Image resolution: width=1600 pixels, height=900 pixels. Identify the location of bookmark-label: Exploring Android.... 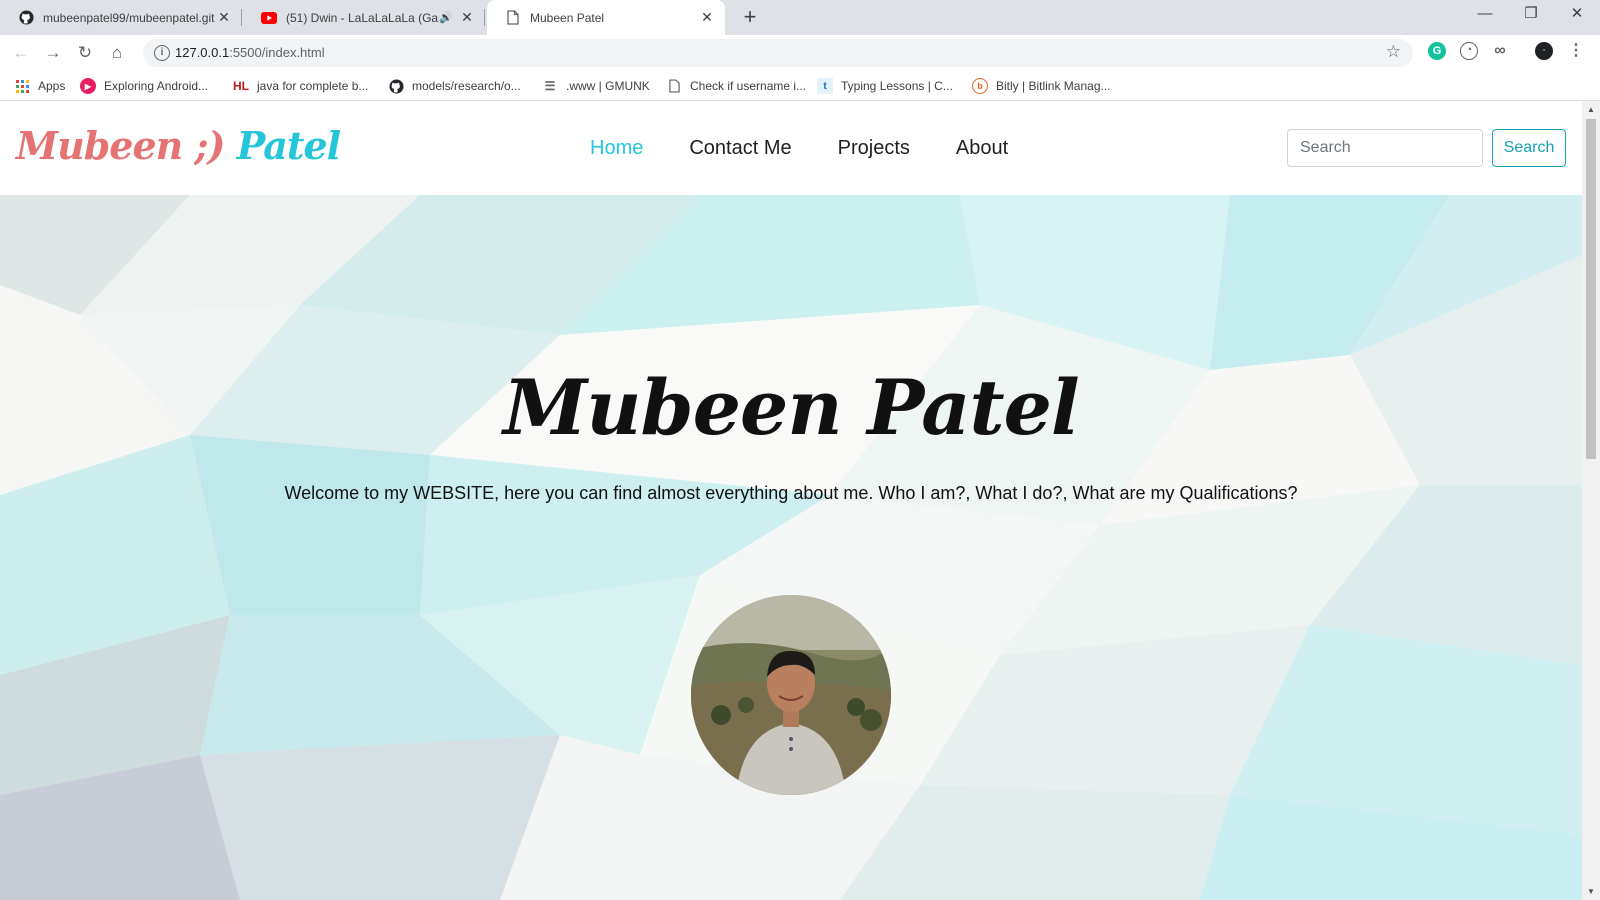
(156, 86).